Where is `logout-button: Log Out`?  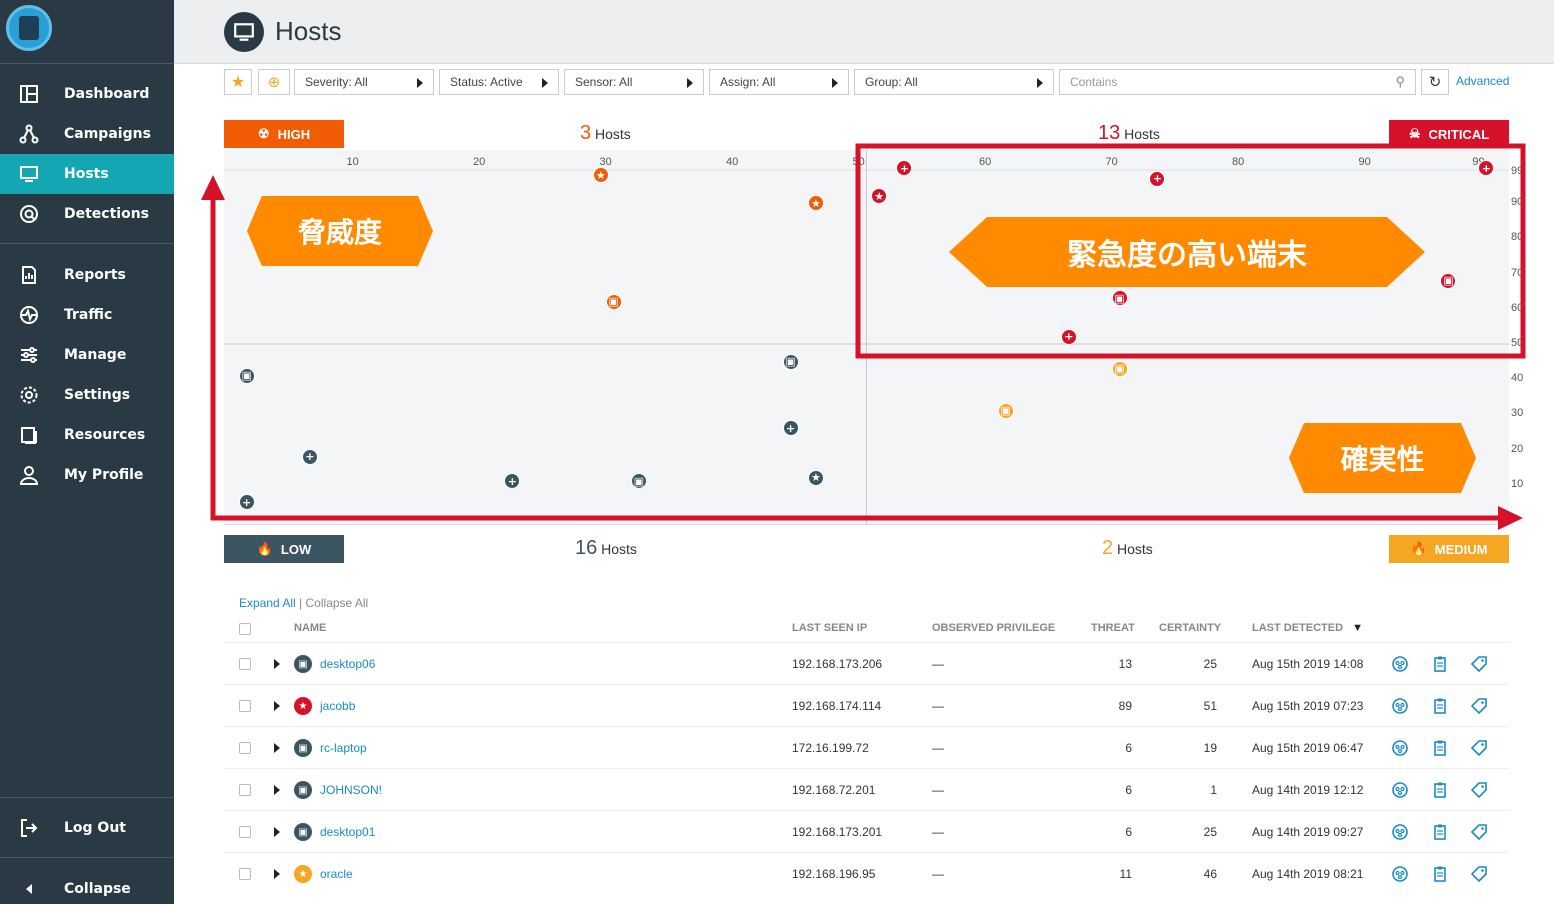
logout-button: Log Out is located at coordinates (87, 828).